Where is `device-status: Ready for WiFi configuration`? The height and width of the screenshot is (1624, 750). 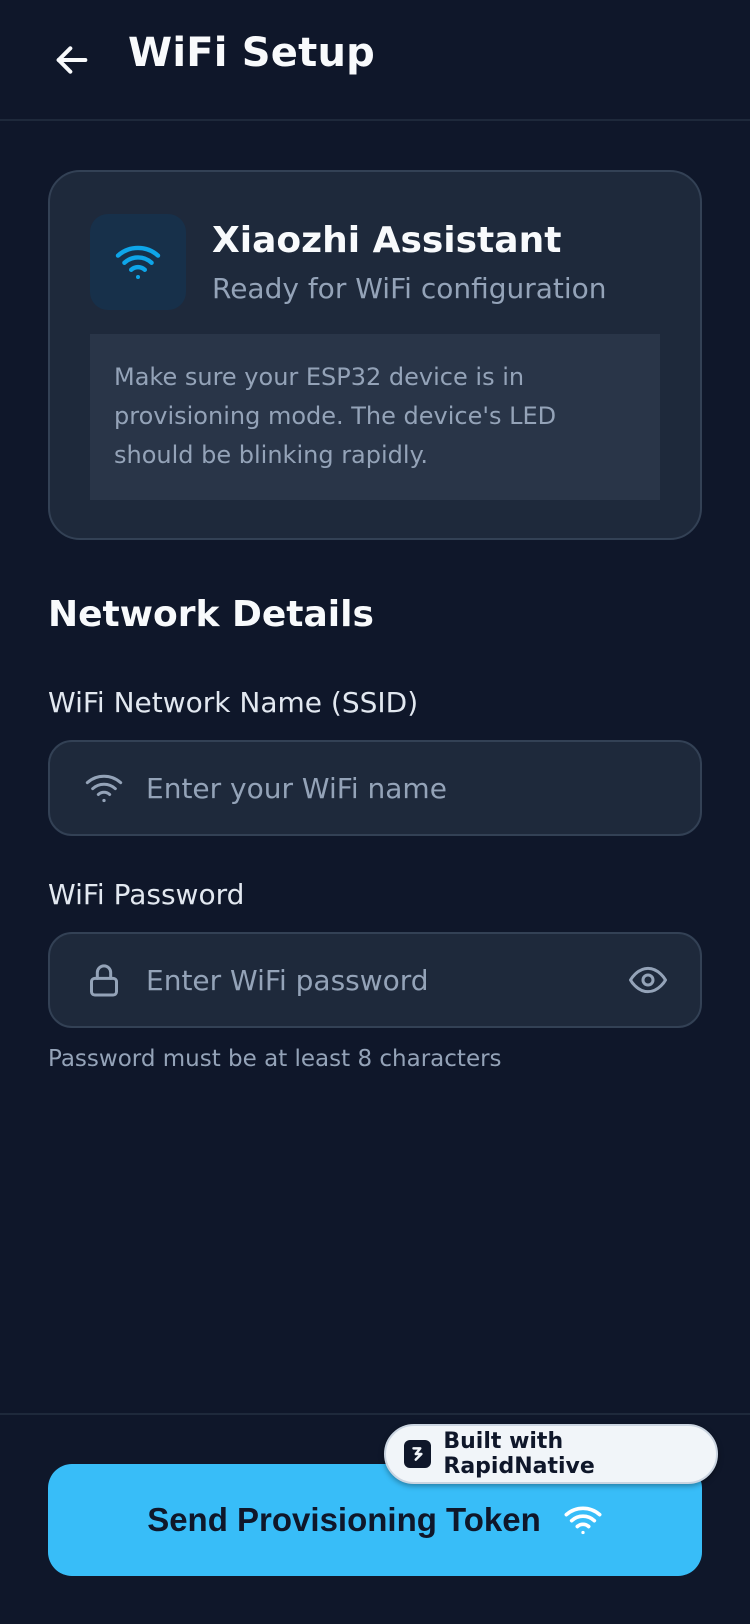 device-status: Ready for WiFi configuration is located at coordinates (409, 288).